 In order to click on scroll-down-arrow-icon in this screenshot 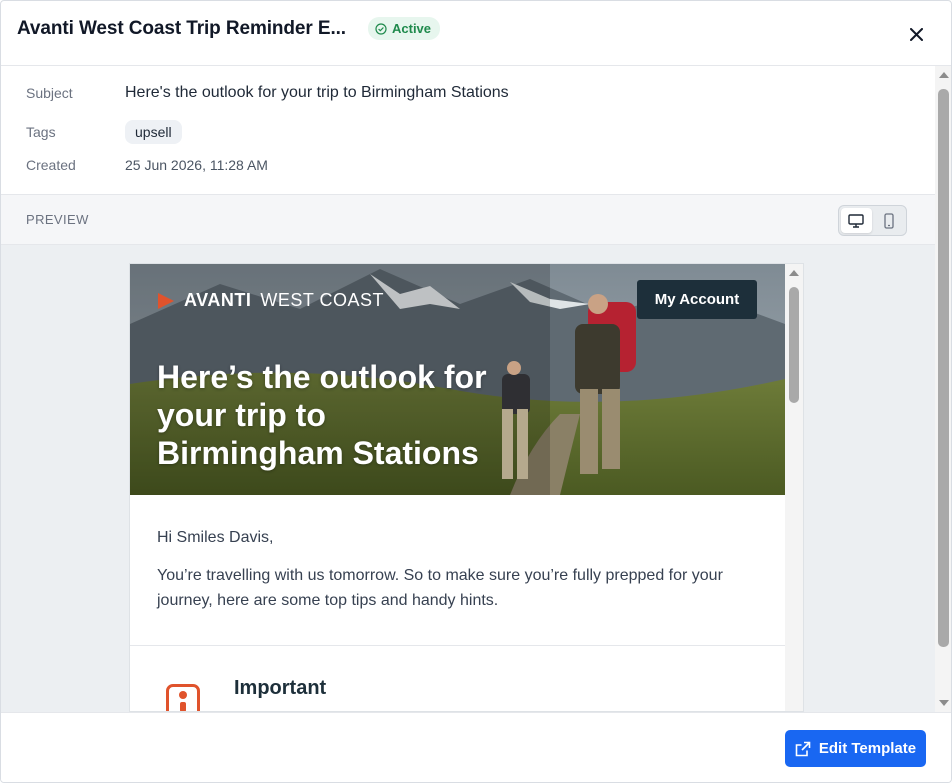, I will do `click(944, 703)`.